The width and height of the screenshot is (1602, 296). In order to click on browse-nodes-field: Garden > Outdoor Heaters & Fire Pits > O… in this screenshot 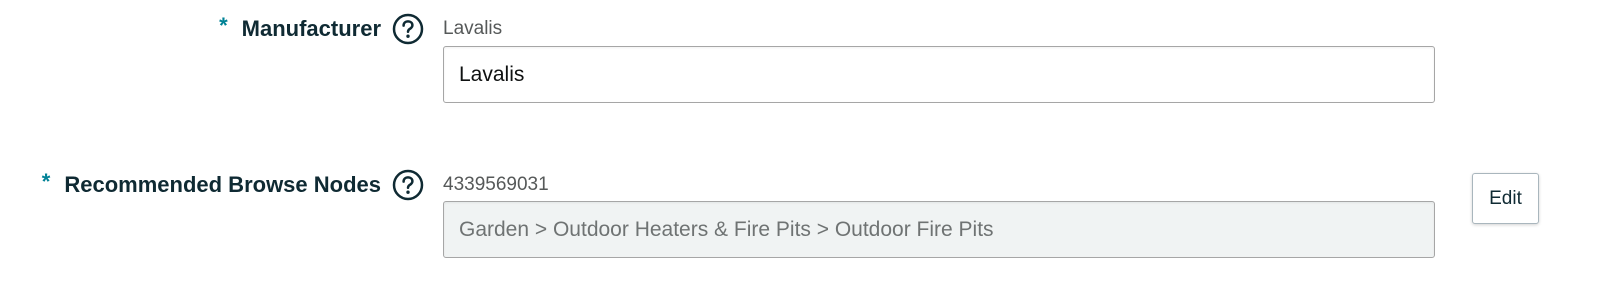, I will do `click(939, 229)`.